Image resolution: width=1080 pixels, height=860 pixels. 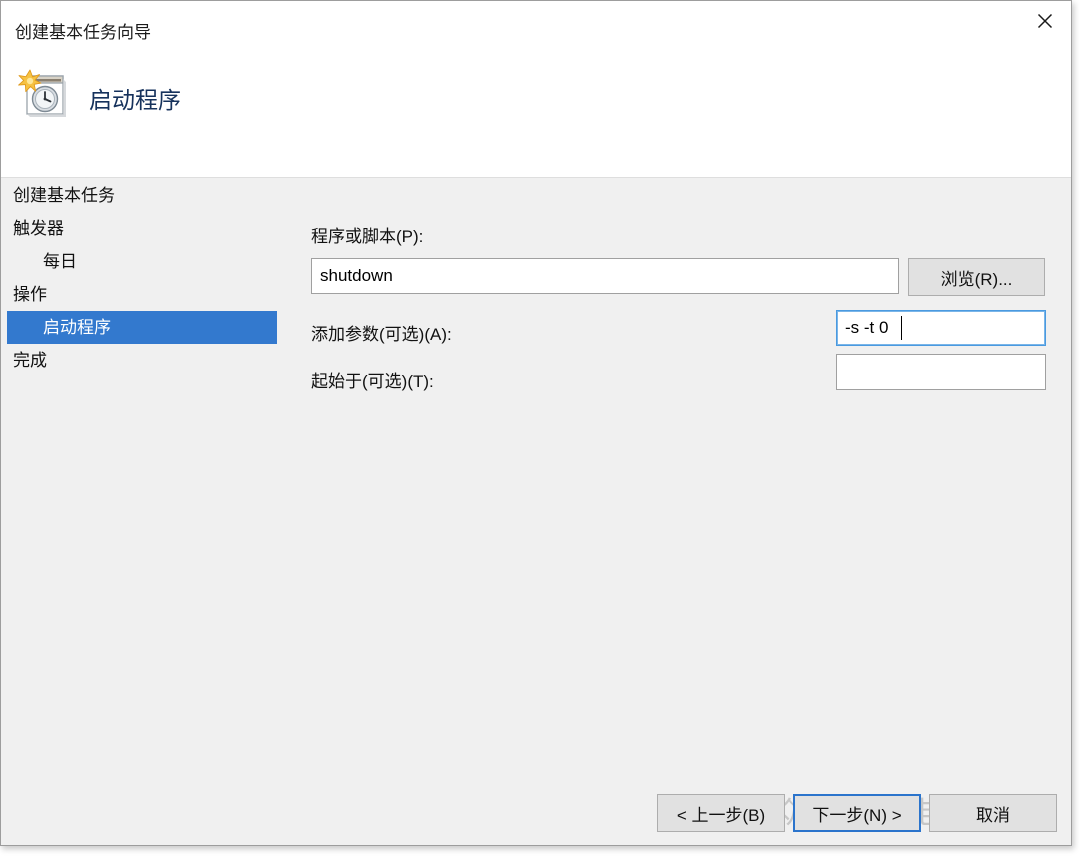 I want to click on wizard-header: 启动程序, so click(x=536, y=117).